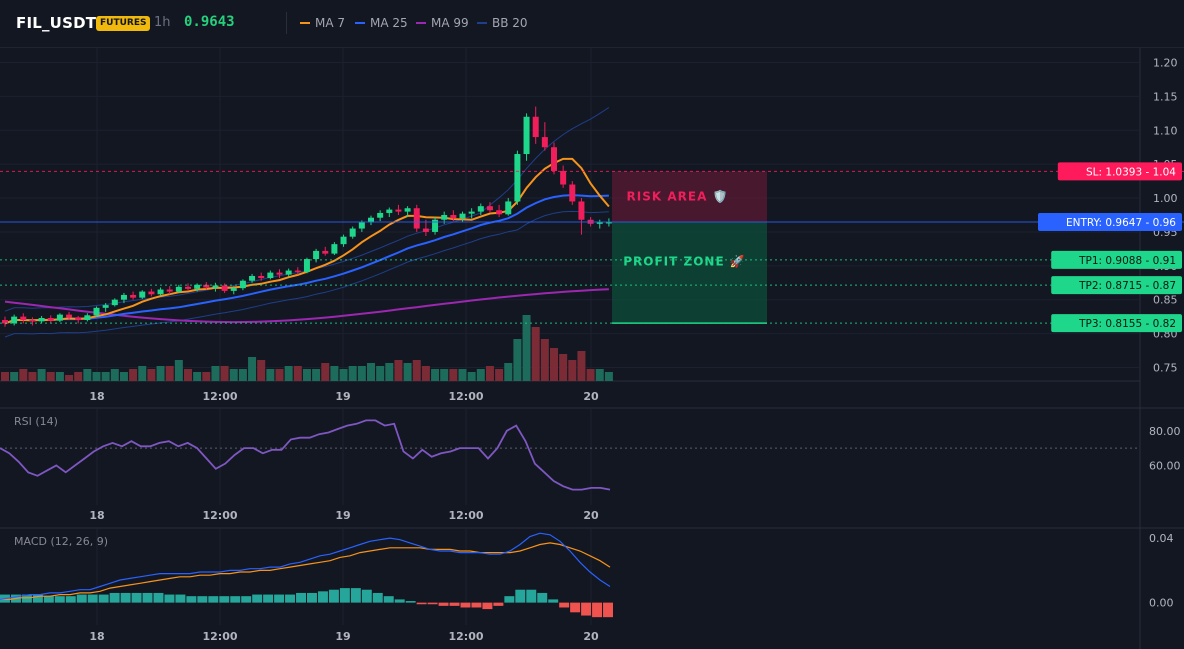 The width and height of the screenshot is (1184, 649). I want to click on legend-ma7: MA 7, so click(322, 23).